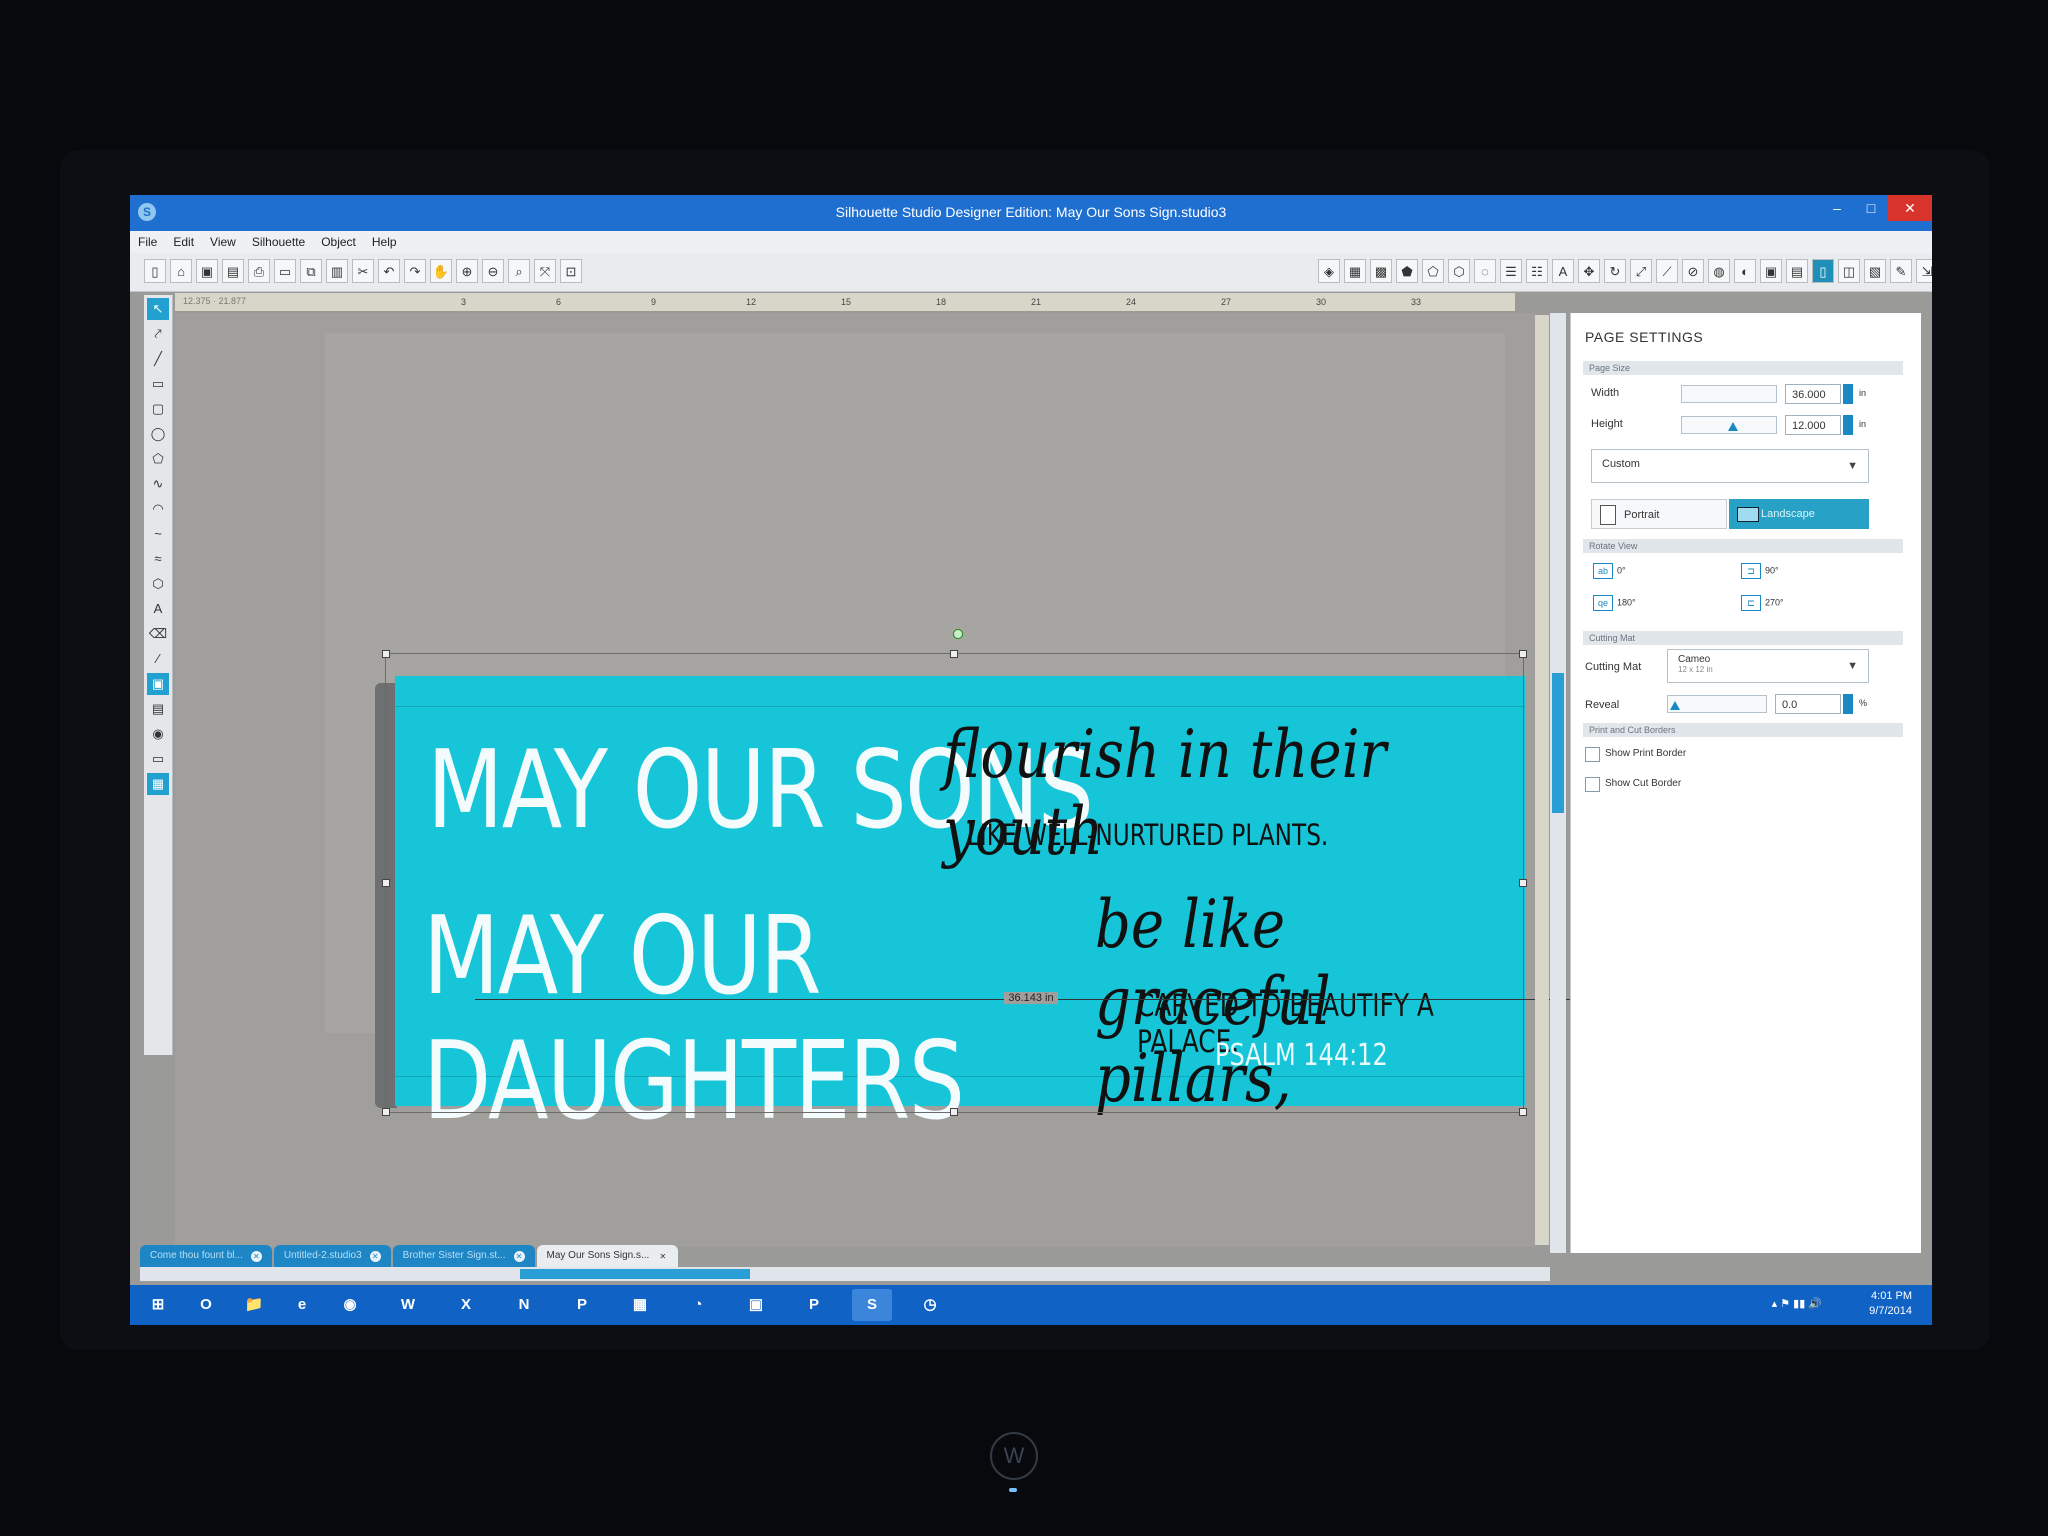  What do you see at coordinates (571, 271) in the screenshot?
I see `fit-page-icon: ⊡` at bounding box center [571, 271].